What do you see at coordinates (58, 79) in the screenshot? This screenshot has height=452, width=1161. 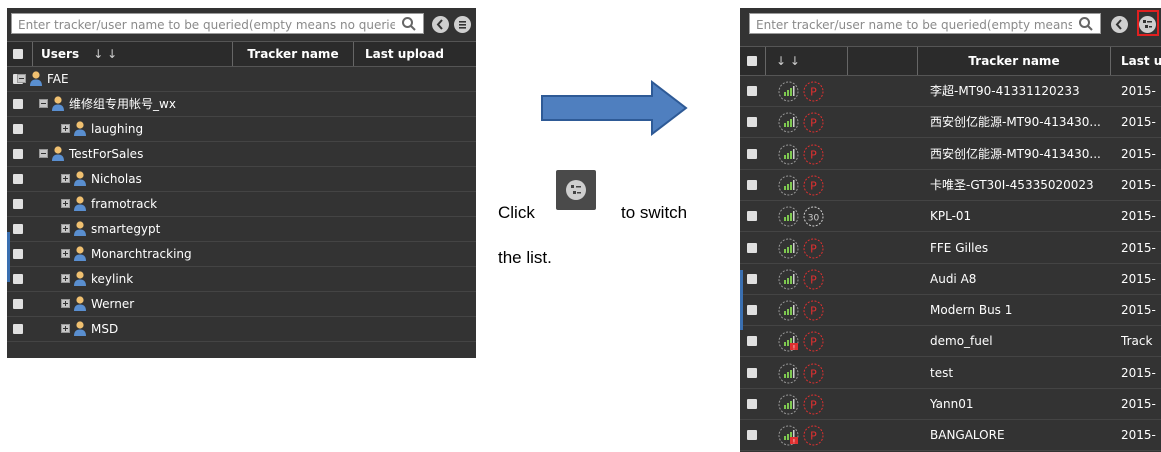 I see `tree-node-label: FAE` at bounding box center [58, 79].